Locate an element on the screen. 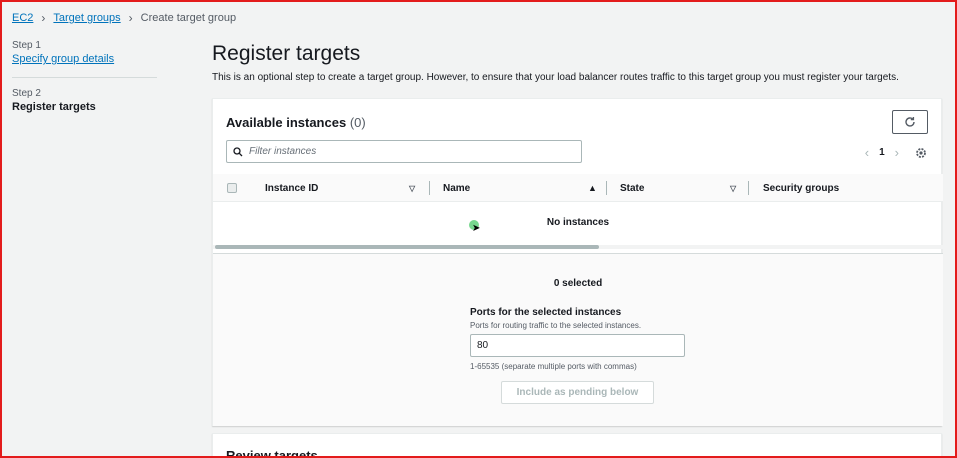 This screenshot has height=458, width=957. breadcrumb-target-groups: Target groups is located at coordinates (86, 18).